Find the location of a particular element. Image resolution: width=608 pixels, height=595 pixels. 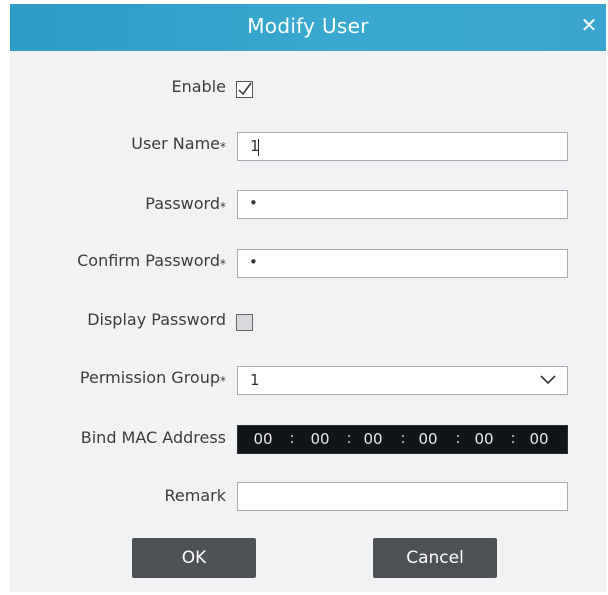

confirm-password-mask: • is located at coordinates (253, 262).